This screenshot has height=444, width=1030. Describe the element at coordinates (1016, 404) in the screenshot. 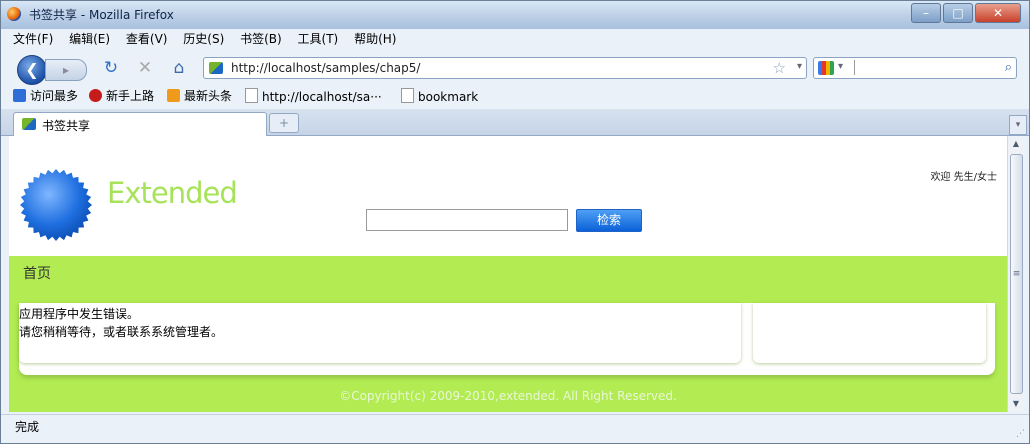

I see `scroll-down-icon: ▼` at that location.